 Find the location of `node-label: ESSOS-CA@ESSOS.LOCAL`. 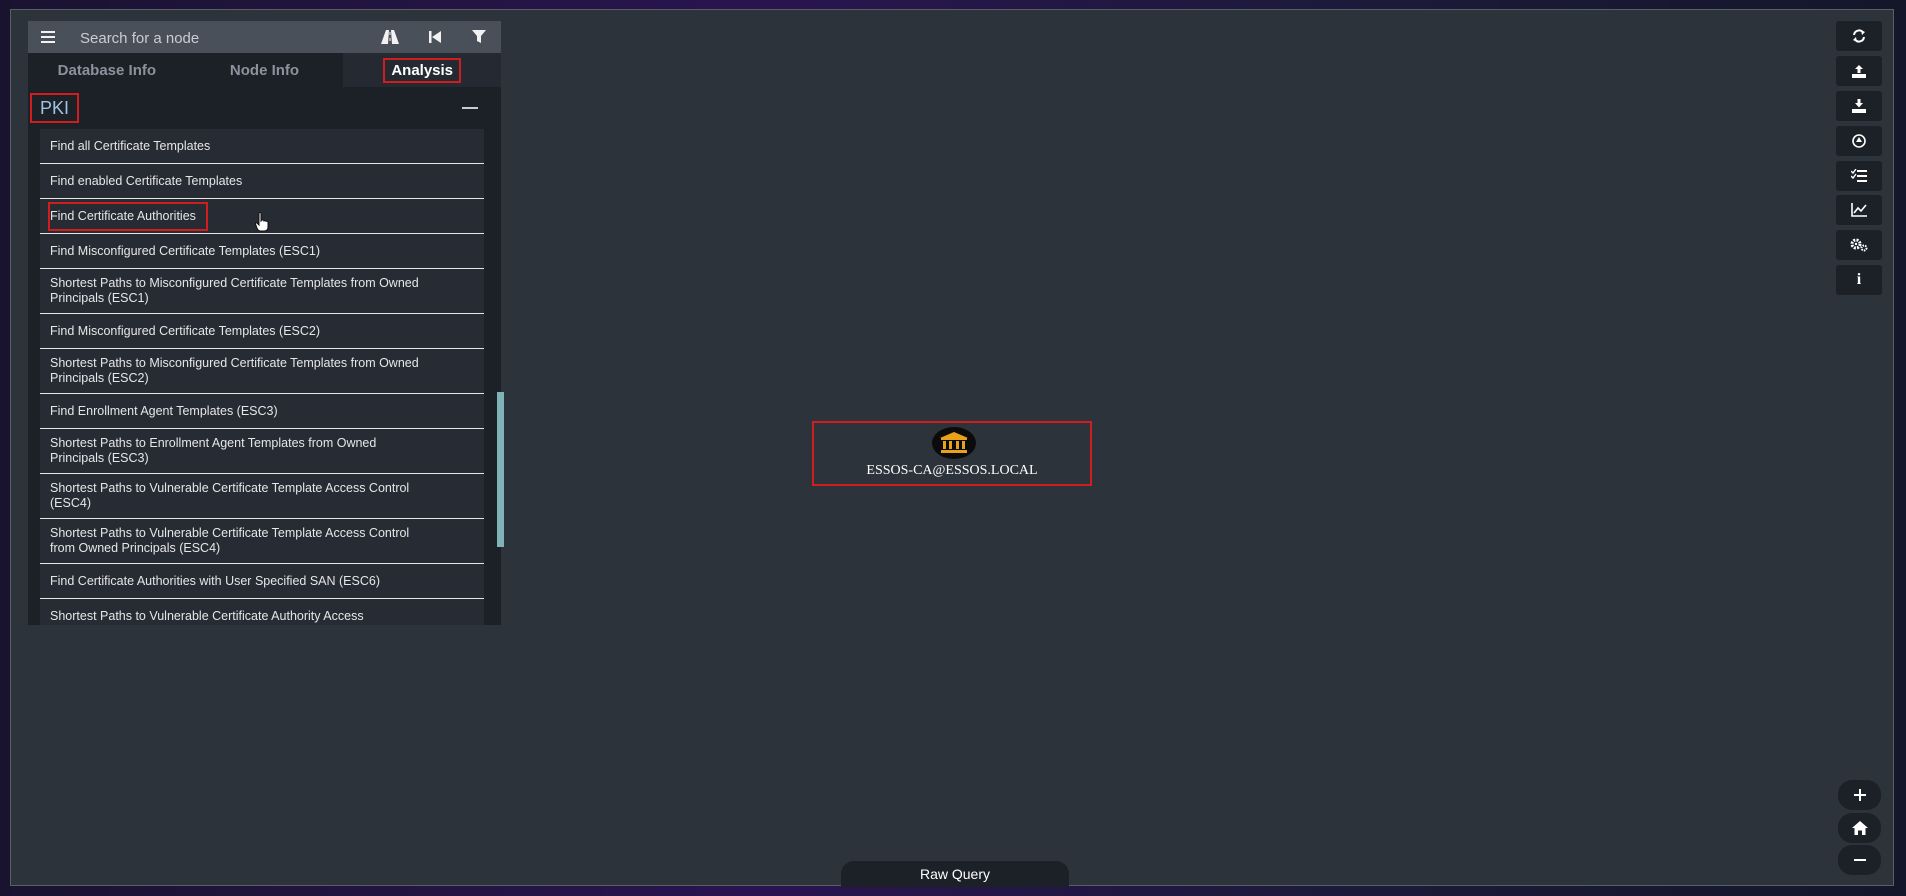

node-label: ESSOS-CA@ESSOS.LOCAL is located at coordinates (952, 470).